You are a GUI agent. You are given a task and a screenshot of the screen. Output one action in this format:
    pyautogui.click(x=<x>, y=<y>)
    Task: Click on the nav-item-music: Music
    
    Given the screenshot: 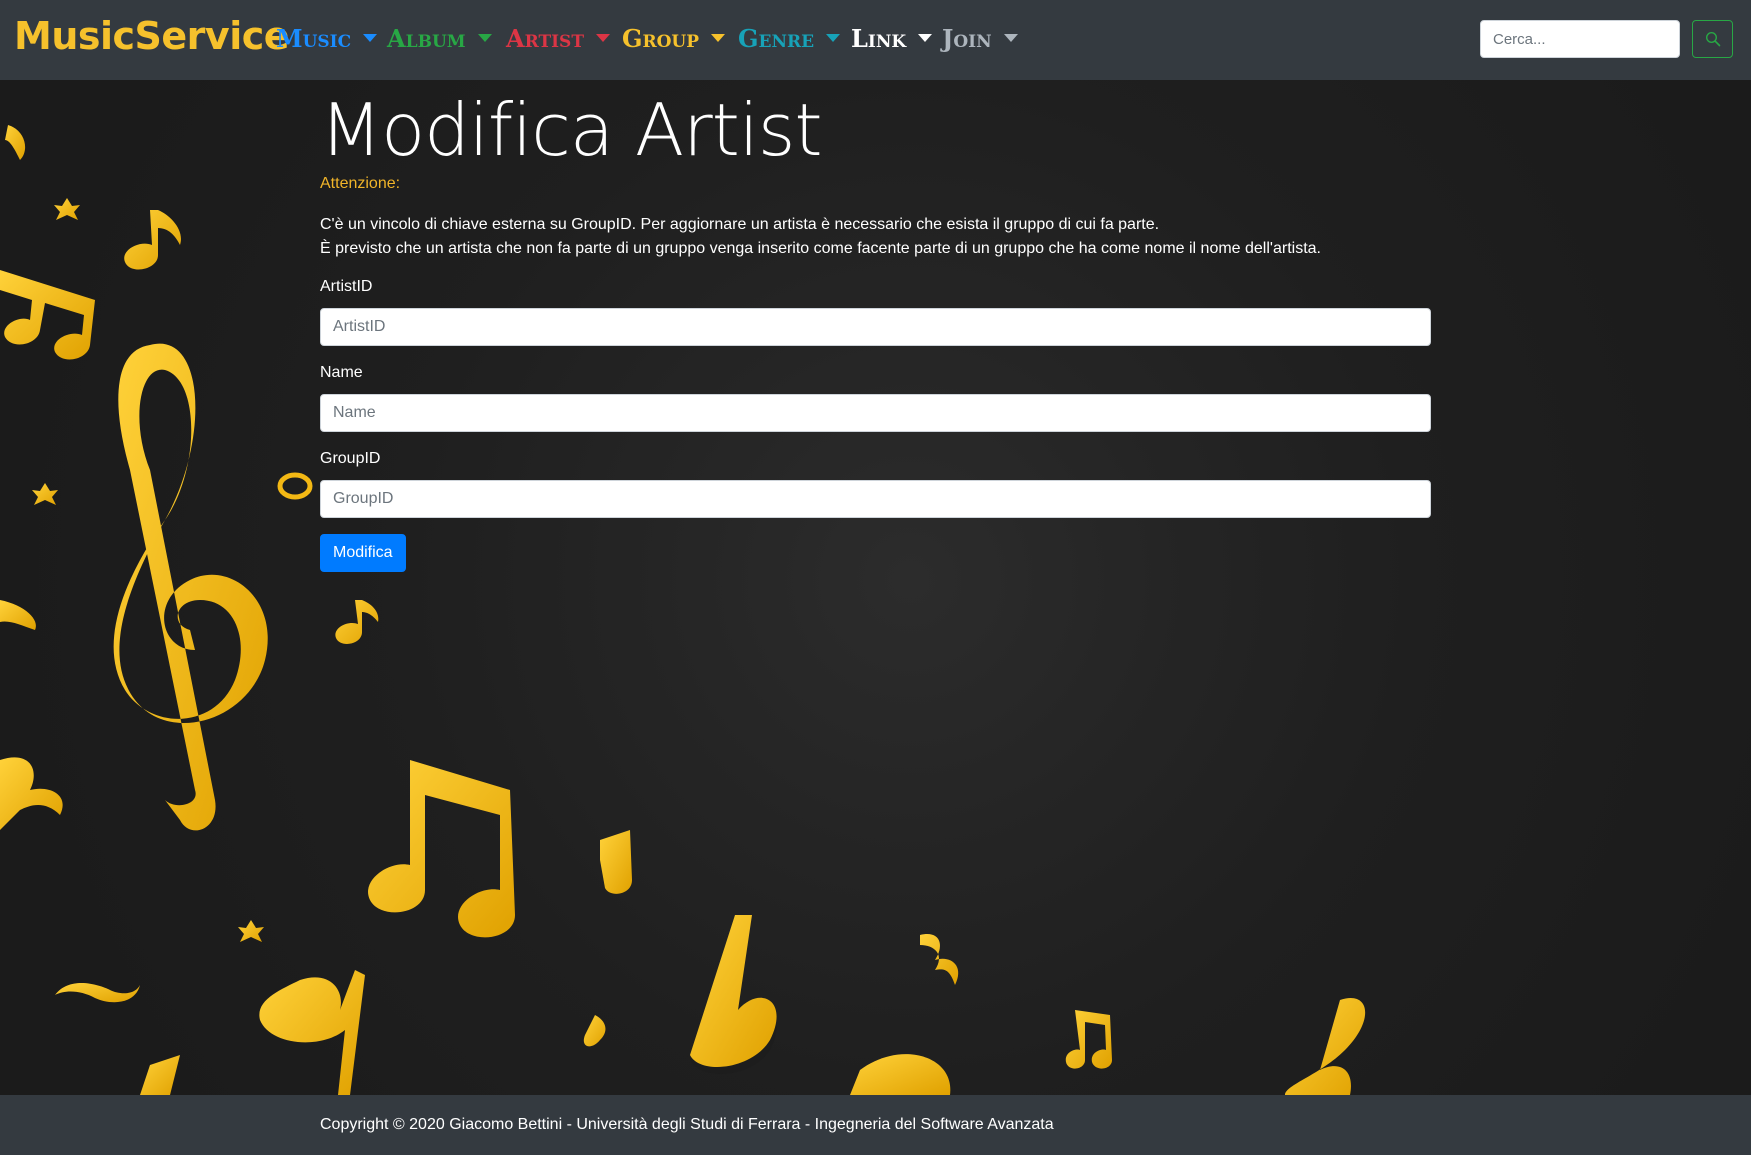 What is the action you would take?
    pyautogui.click(x=327, y=38)
    